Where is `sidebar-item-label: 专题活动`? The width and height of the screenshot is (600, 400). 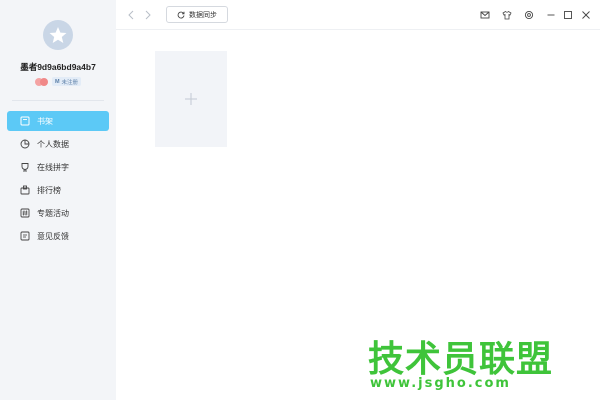 sidebar-item-label: 专题活动 is located at coordinates (53, 213).